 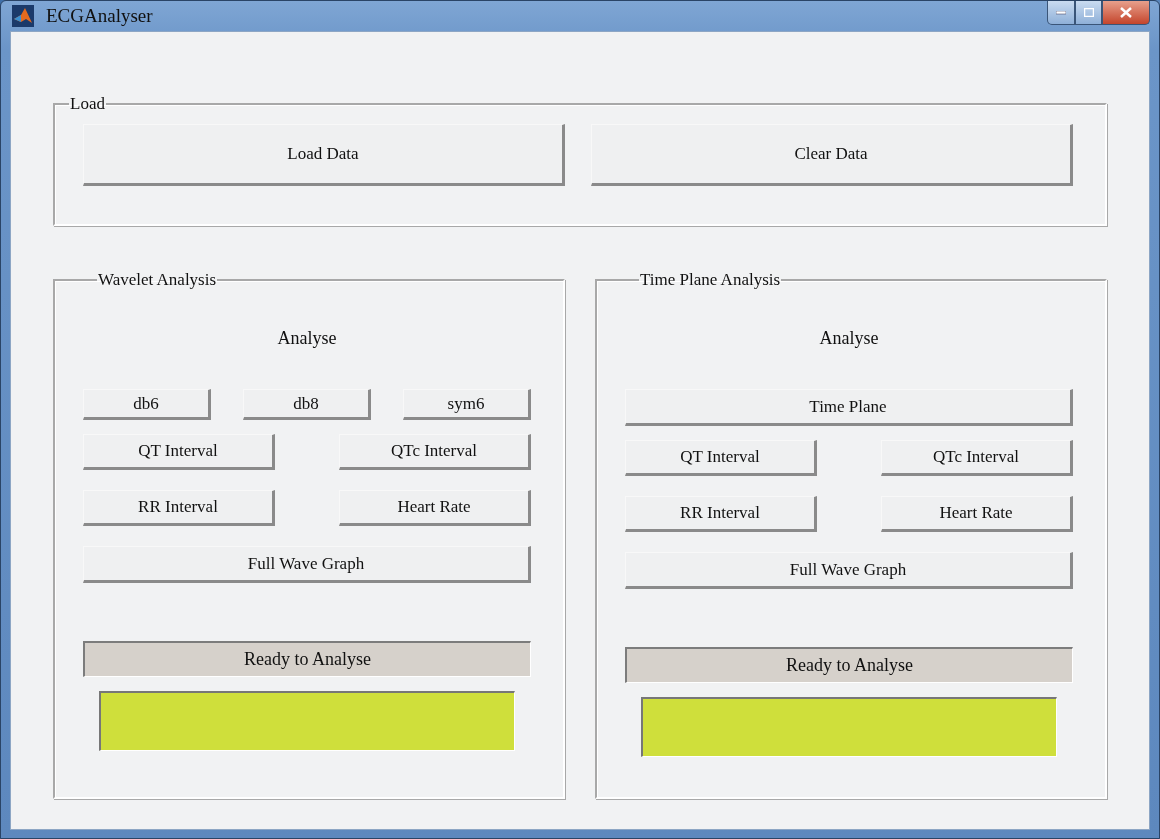 What do you see at coordinates (100, 16) in the screenshot?
I see `window-title: ECGAnalyser` at bounding box center [100, 16].